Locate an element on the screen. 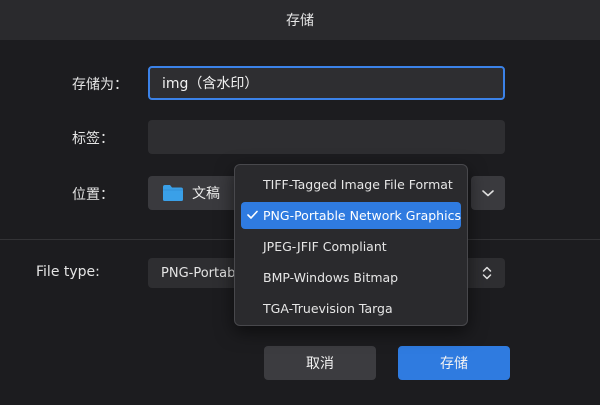 Image resolution: width=600 pixels, height=405 pixels. format-menu-item-png: PNG-Portable Network Graphics is located at coordinates (351, 215).